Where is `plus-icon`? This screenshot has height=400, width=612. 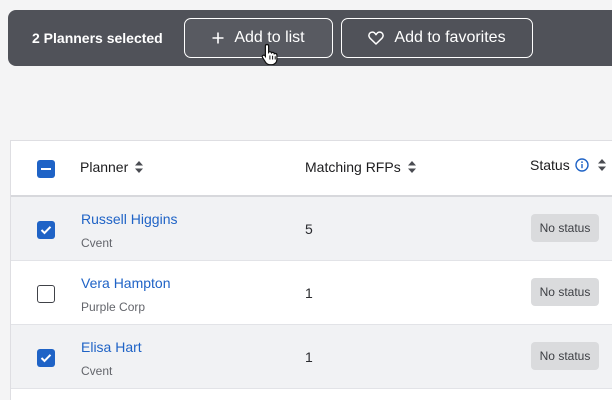
plus-icon is located at coordinates (218, 38).